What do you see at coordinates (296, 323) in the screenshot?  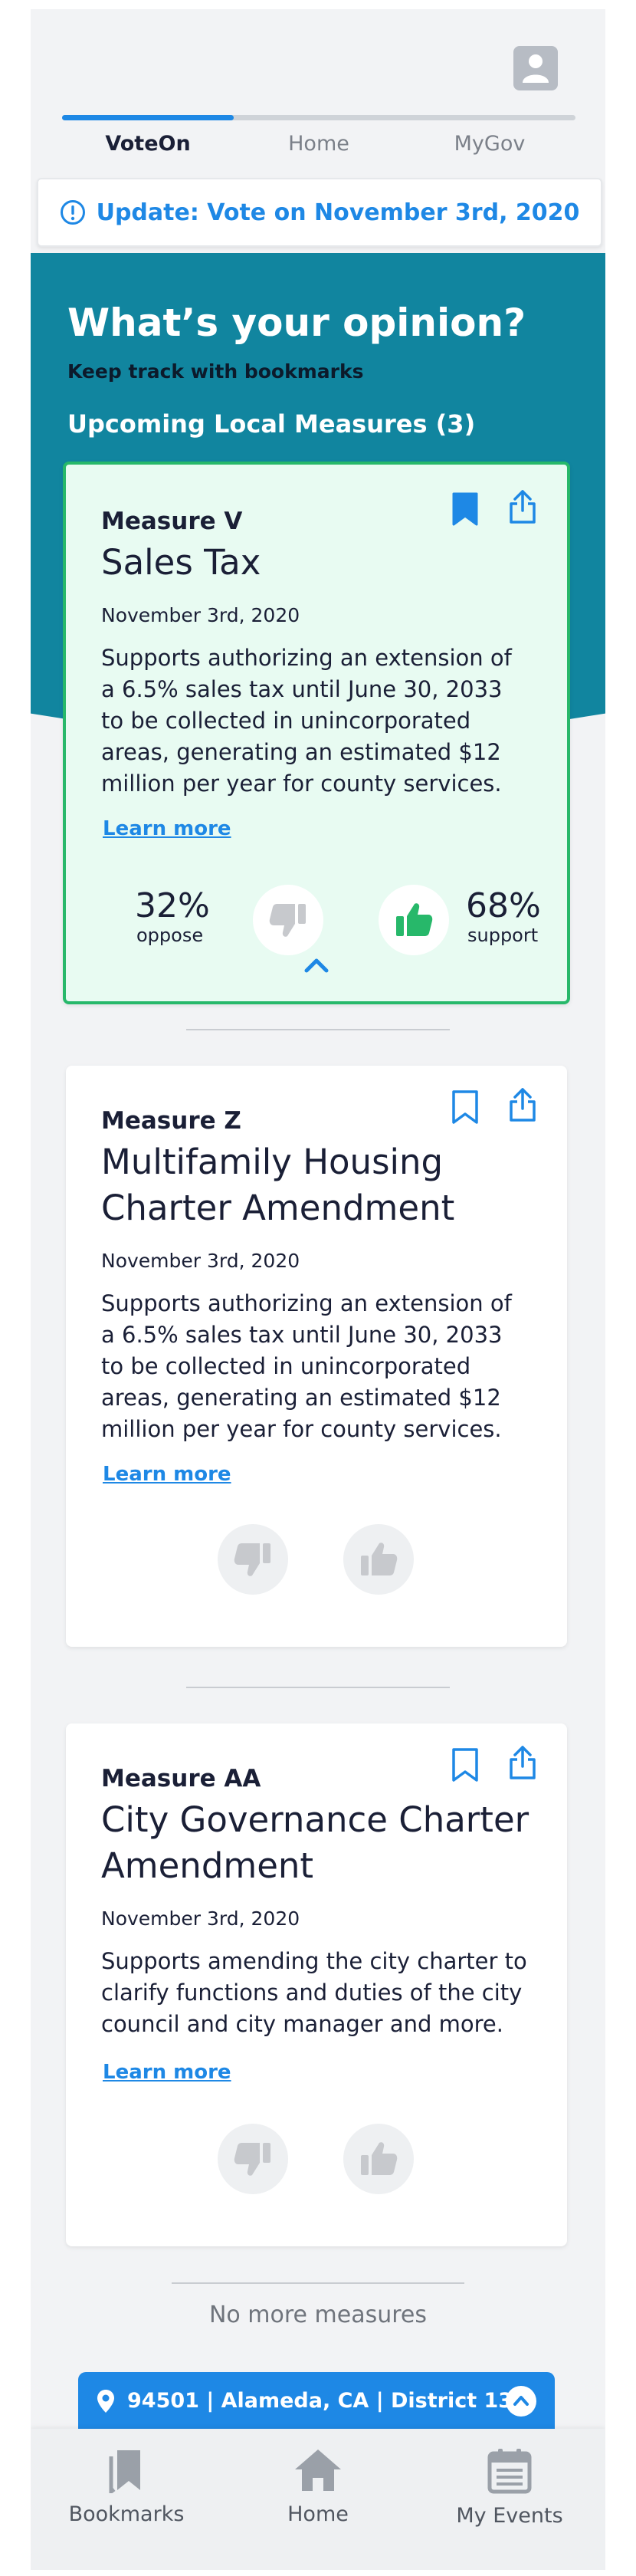 I see `hero-title: What’s your opinion?` at bounding box center [296, 323].